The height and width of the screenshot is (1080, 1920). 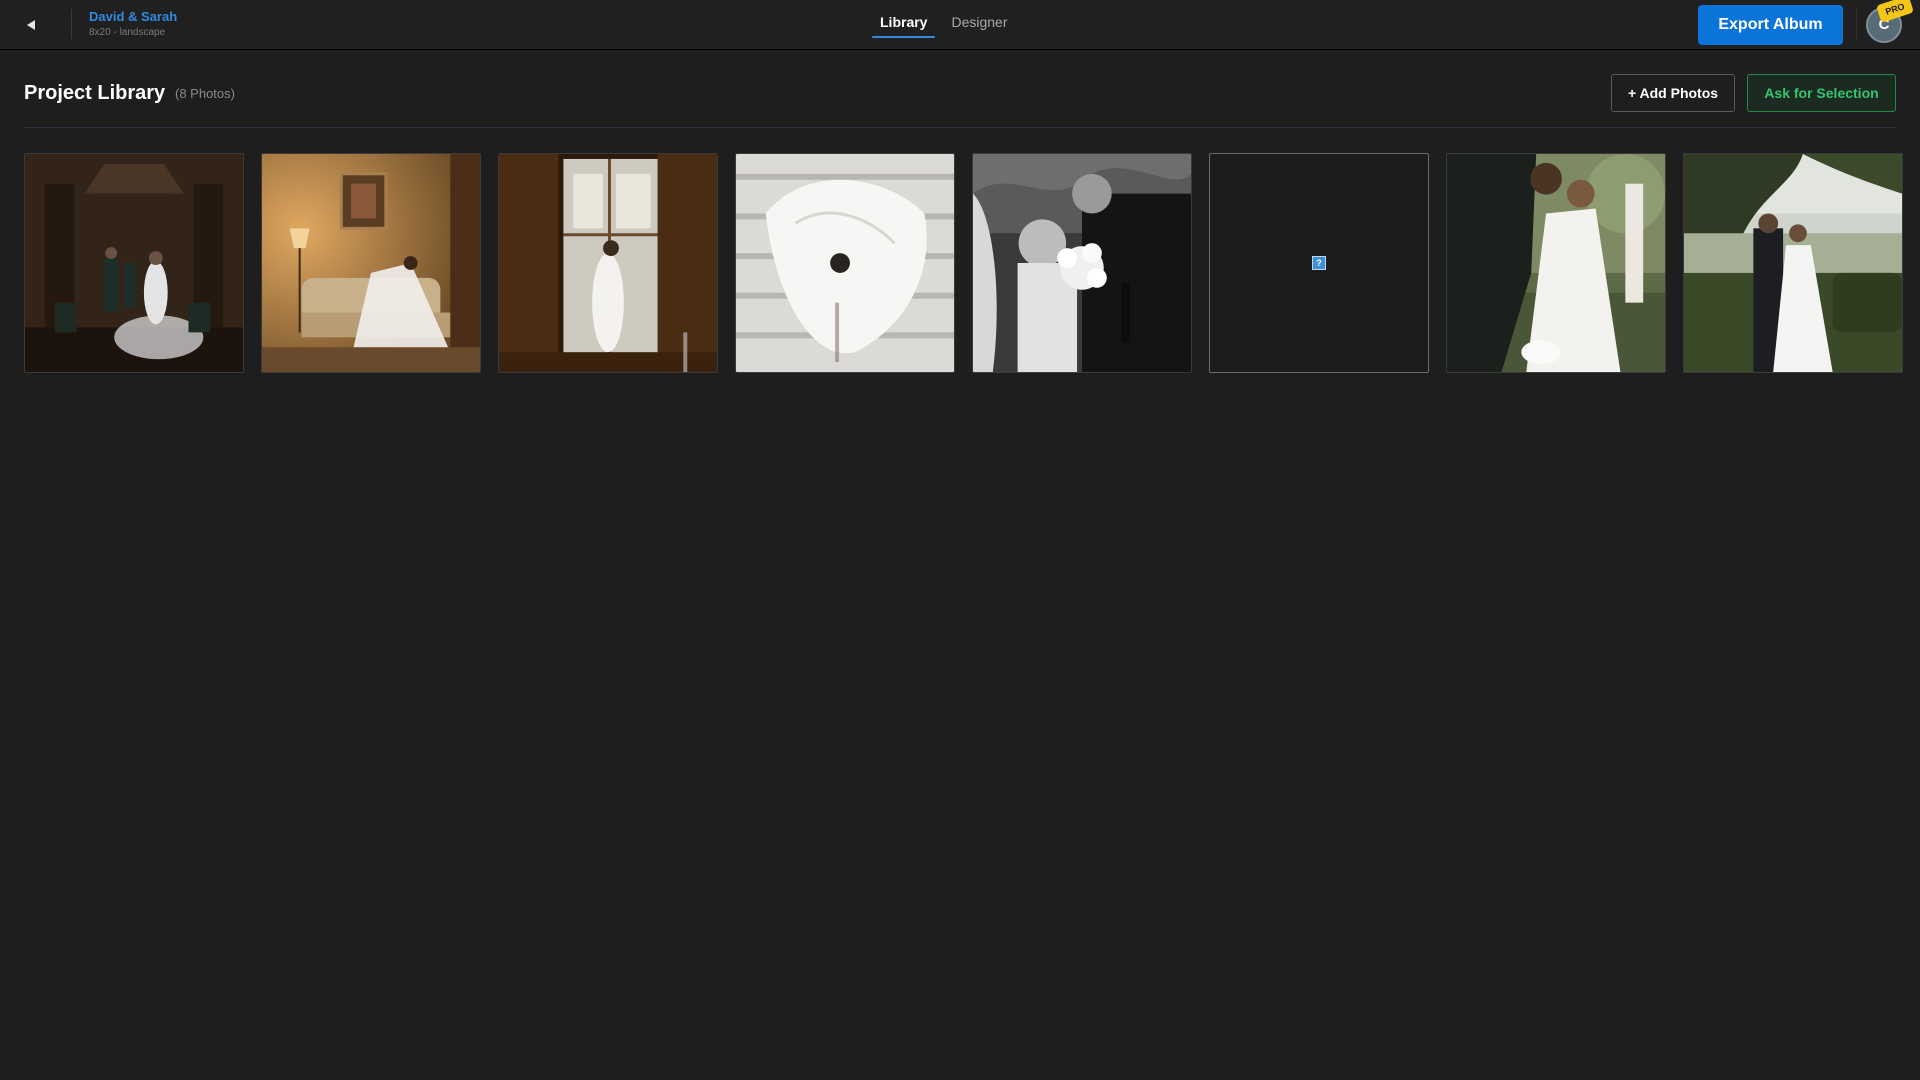 I want to click on view-tabs: Library Designer, so click(x=944, y=25).